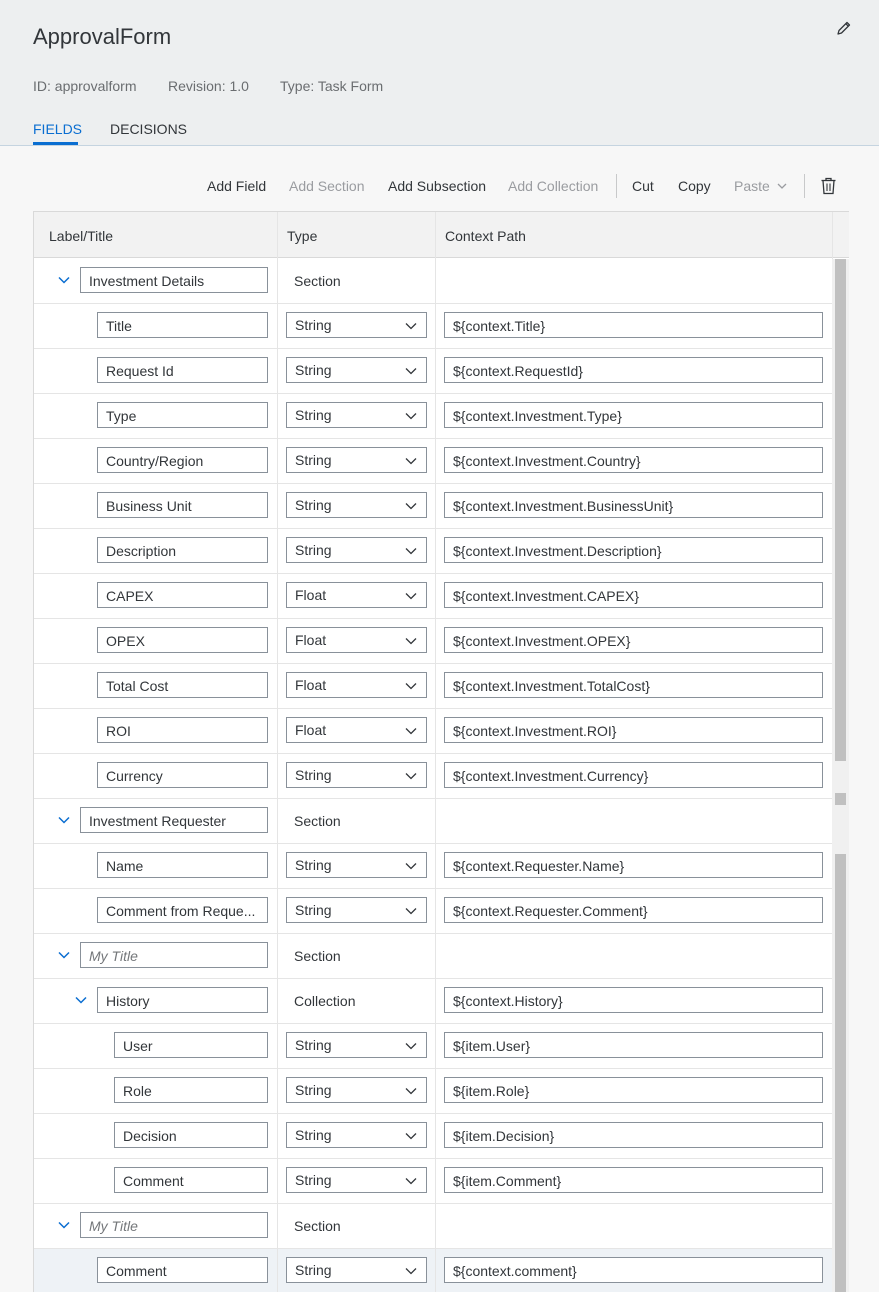  I want to click on label-input: CAPEX, so click(182, 595).